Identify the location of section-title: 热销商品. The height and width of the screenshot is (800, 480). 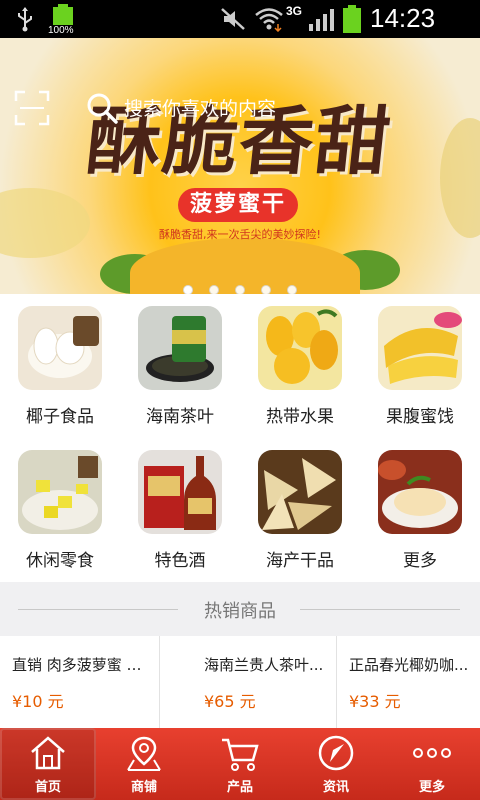
(240, 611).